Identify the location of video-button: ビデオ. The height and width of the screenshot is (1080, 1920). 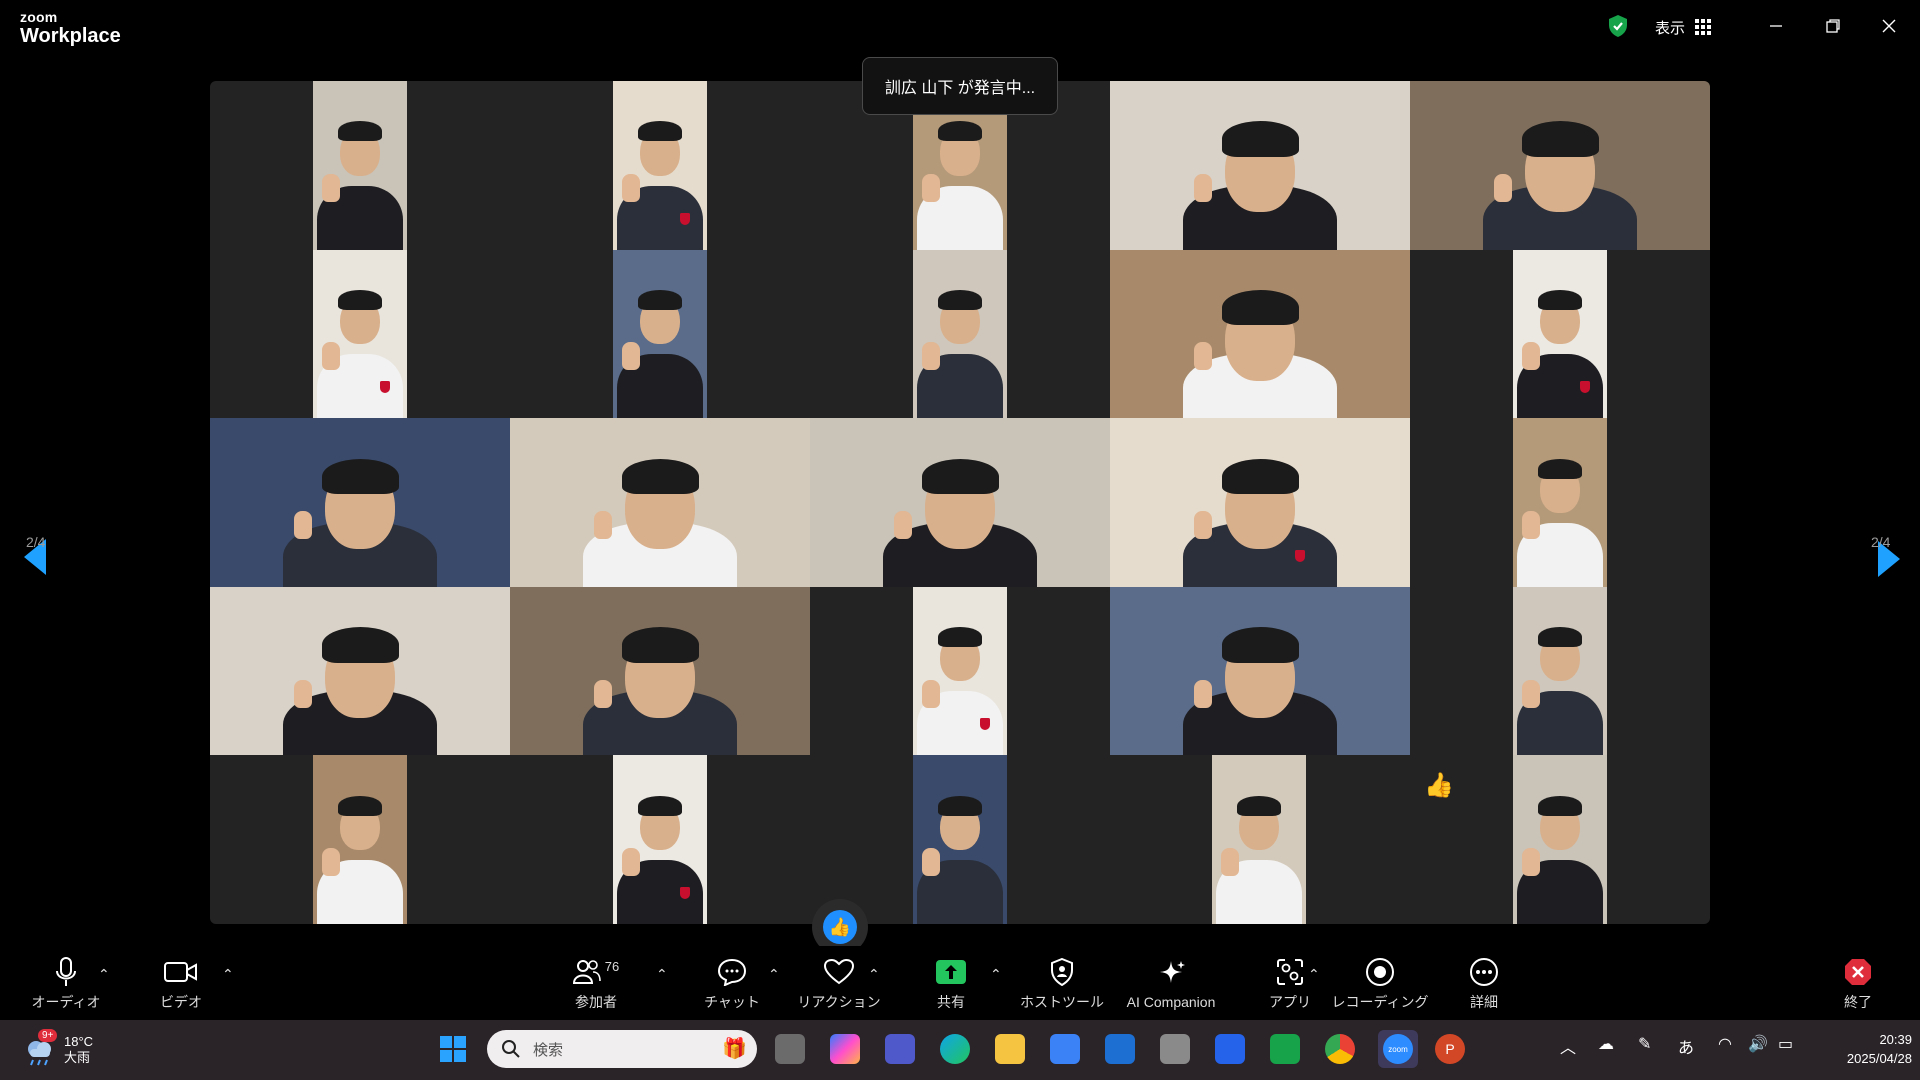
(181, 983).